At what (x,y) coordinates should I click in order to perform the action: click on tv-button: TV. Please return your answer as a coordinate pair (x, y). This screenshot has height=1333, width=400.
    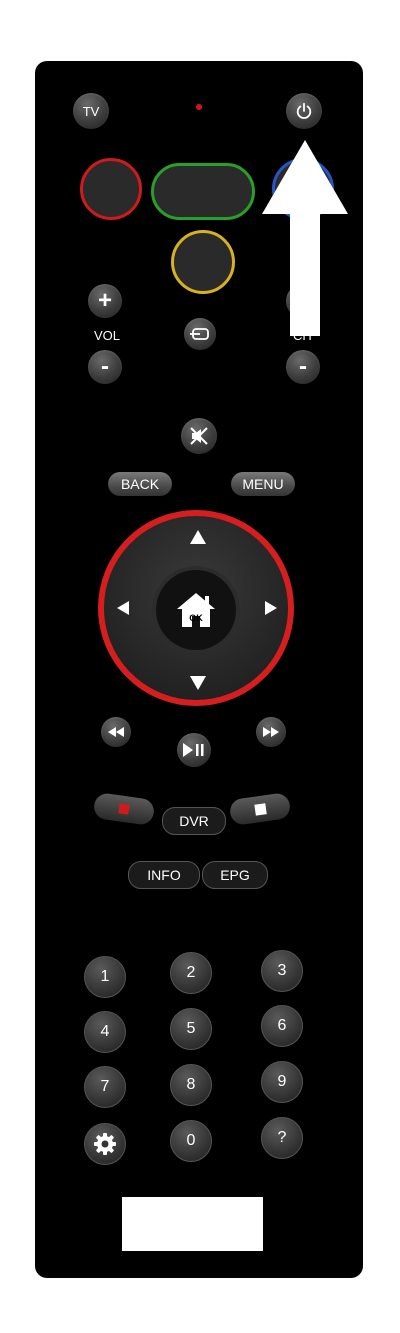
    Looking at the image, I should click on (91, 111).